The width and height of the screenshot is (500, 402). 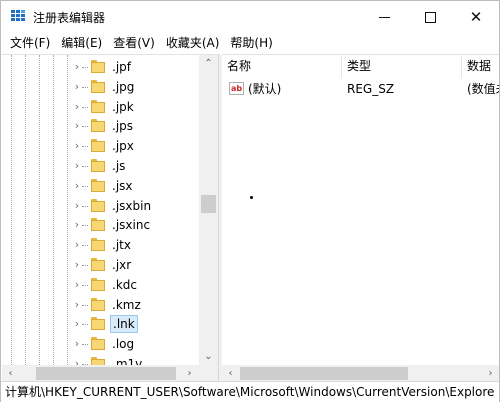 What do you see at coordinates (264, 90) in the screenshot?
I see `value-name: (默认)` at bounding box center [264, 90].